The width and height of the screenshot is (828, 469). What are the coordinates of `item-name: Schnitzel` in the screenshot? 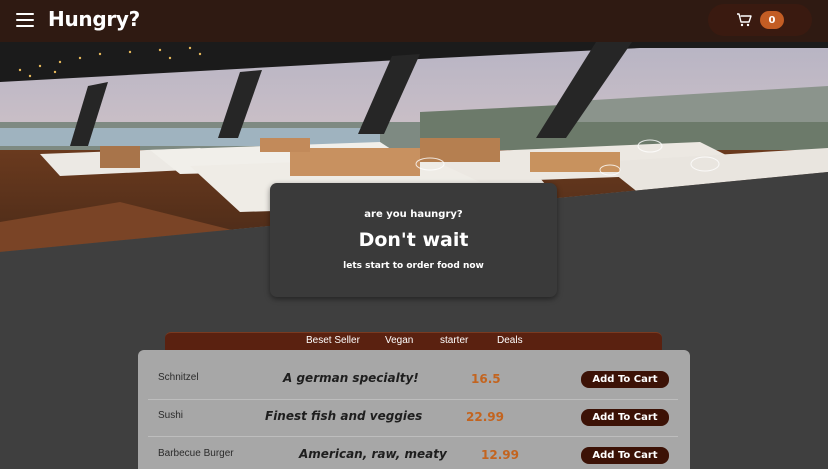 It's located at (178, 377).